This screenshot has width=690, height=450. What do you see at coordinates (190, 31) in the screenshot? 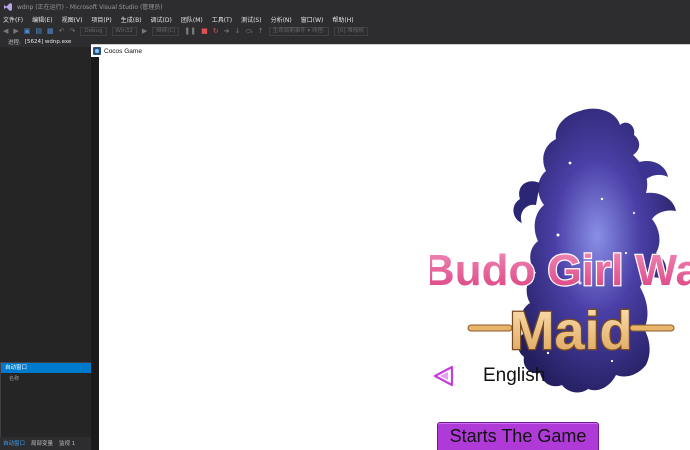
I see `break-all-icon: ❚❚` at bounding box center [190, 31].